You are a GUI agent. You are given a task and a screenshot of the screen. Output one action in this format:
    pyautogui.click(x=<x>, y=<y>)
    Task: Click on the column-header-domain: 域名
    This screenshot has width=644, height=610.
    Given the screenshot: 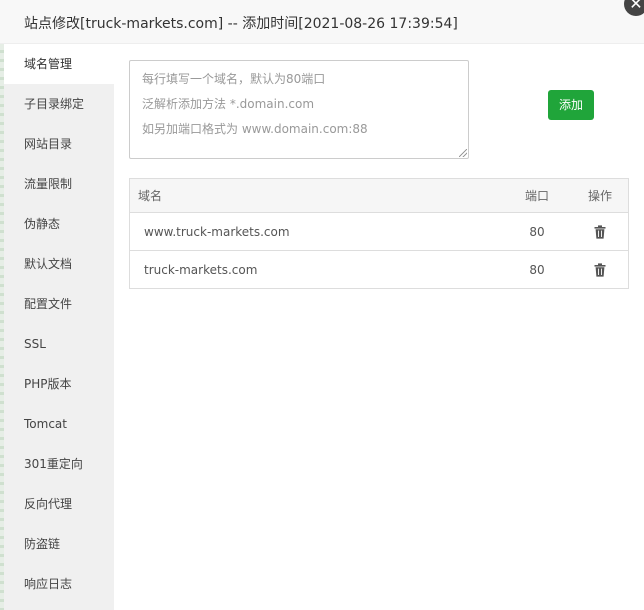 What is the action you would take?
    pyautogui.click(x=315, y=195)
    